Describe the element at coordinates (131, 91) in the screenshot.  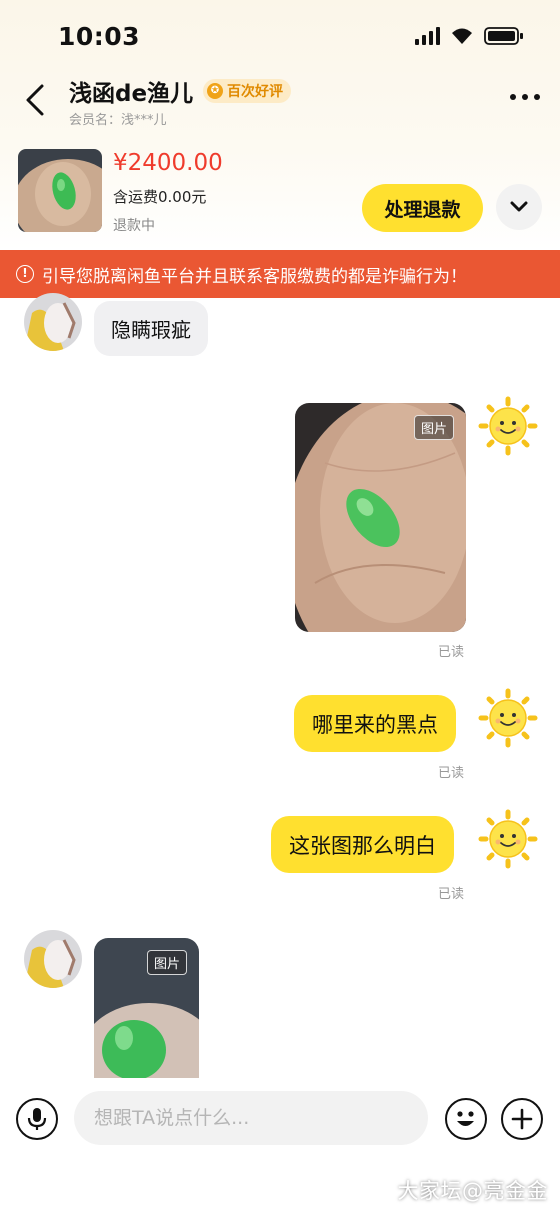
I see `seller-name: 浅函de渔儿` at that location.